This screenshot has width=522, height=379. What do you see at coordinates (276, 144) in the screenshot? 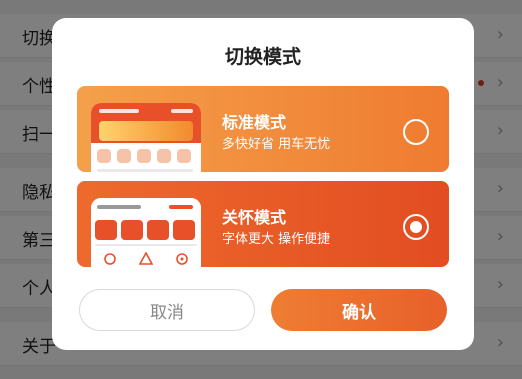
I see `mode-subtitle: 多快好省 用车无忧` at bounding box center [276, 144].